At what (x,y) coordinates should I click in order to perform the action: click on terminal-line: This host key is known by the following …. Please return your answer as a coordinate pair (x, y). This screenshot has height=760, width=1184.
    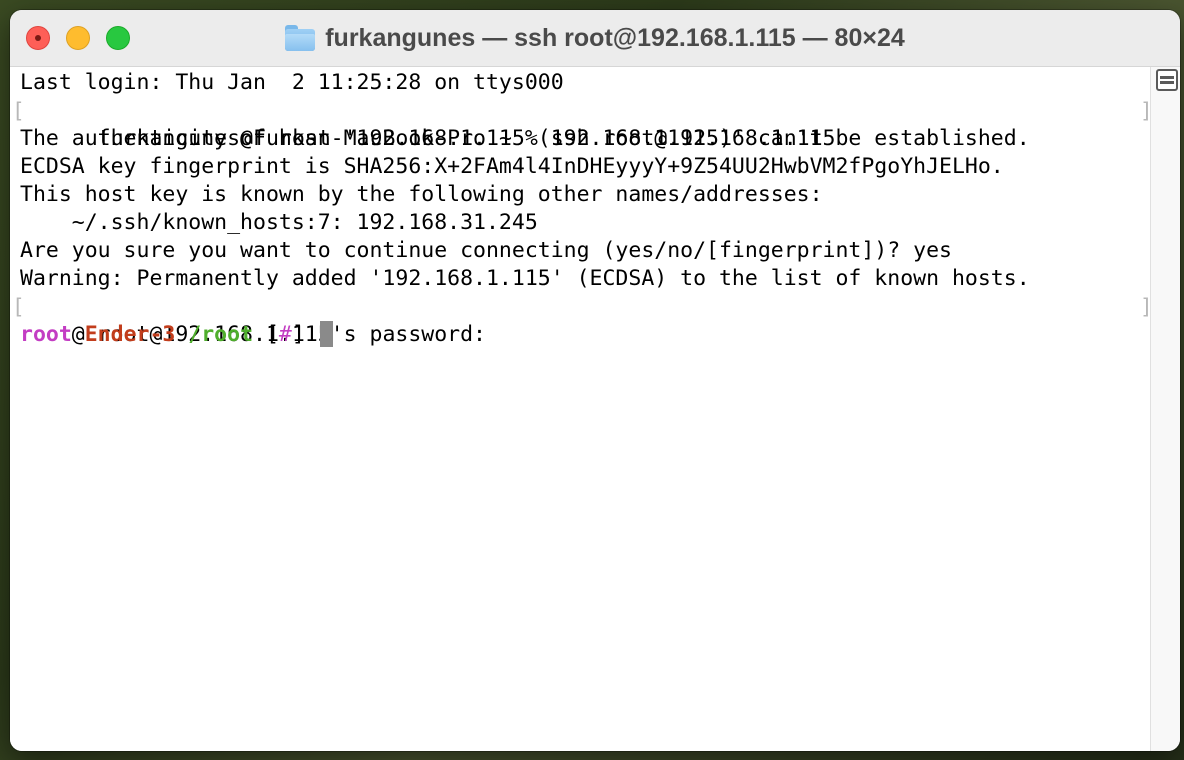
    Looking at the image, I should click on (421, 194).